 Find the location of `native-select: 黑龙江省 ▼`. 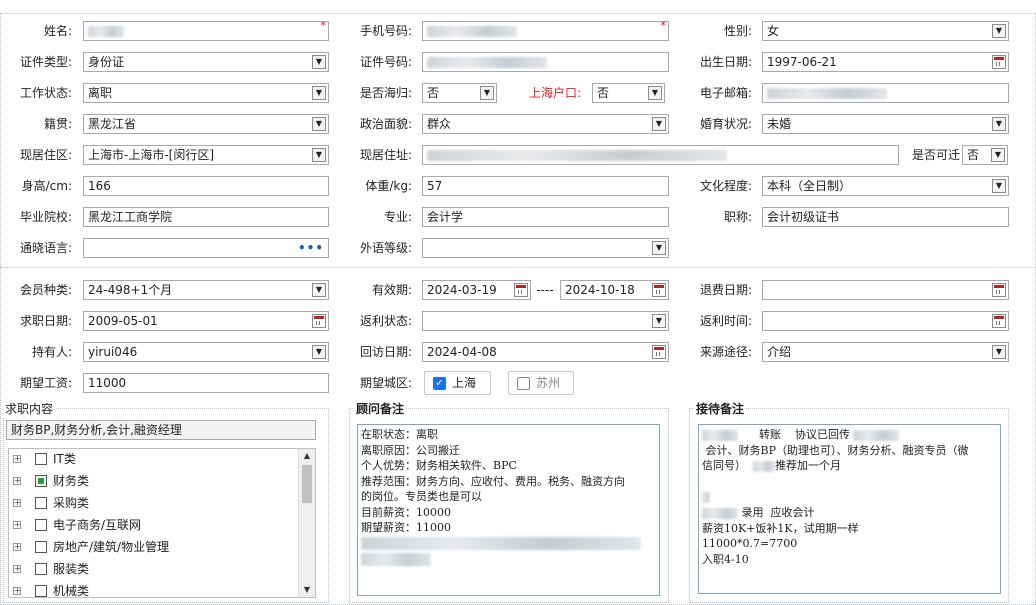

native-select: 黑龙江省 ▼ is located at coordinates (206, 124).